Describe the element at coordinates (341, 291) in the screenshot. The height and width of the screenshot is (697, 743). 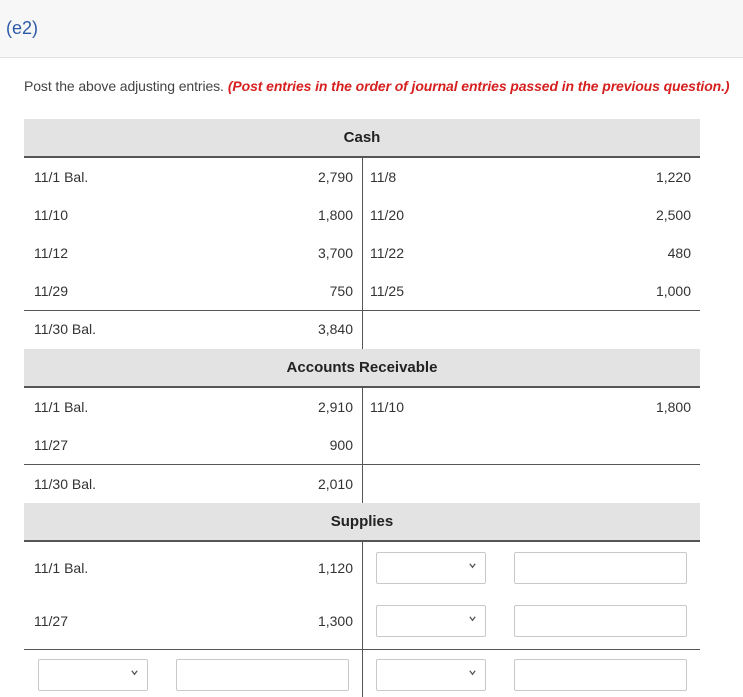
I see `debit-amount: 750` at that location.